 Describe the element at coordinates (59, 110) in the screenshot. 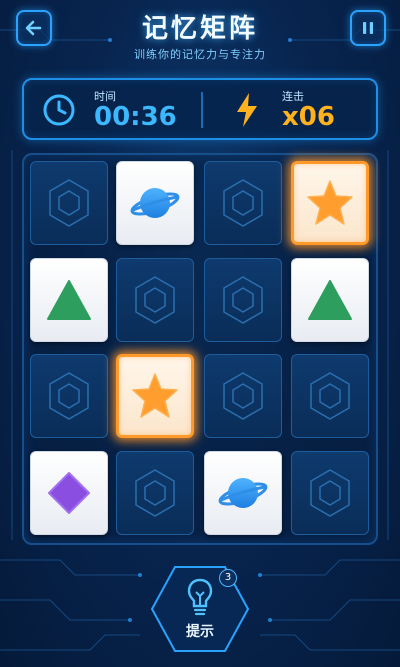

I see `clock-icon` at that location.